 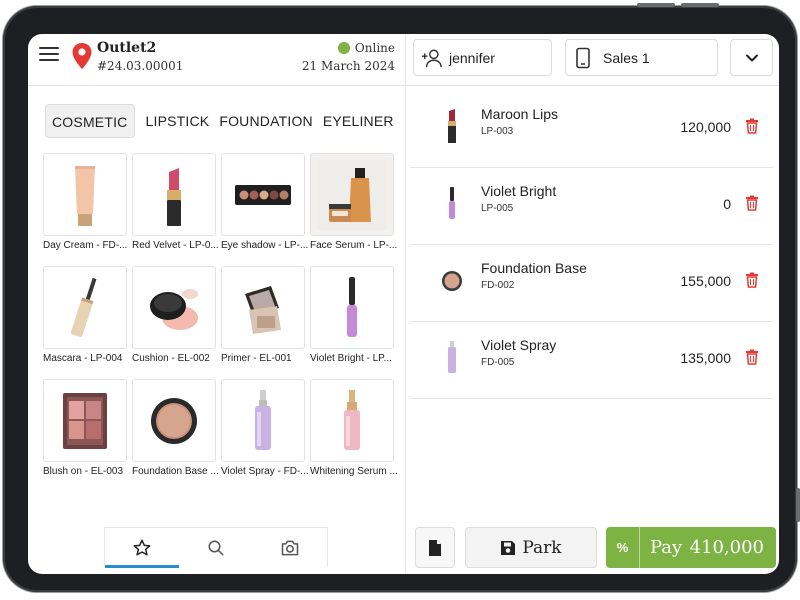 I want to click on location-pin-icon, so click(x=82, y=56).